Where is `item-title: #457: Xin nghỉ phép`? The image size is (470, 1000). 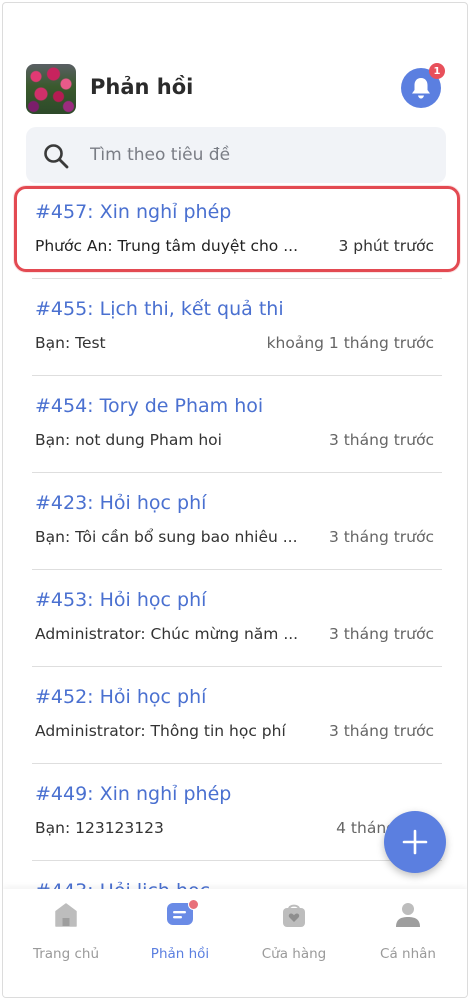 item-title: #457: Xin nghỉ phép is located at coordinates (133, 212).